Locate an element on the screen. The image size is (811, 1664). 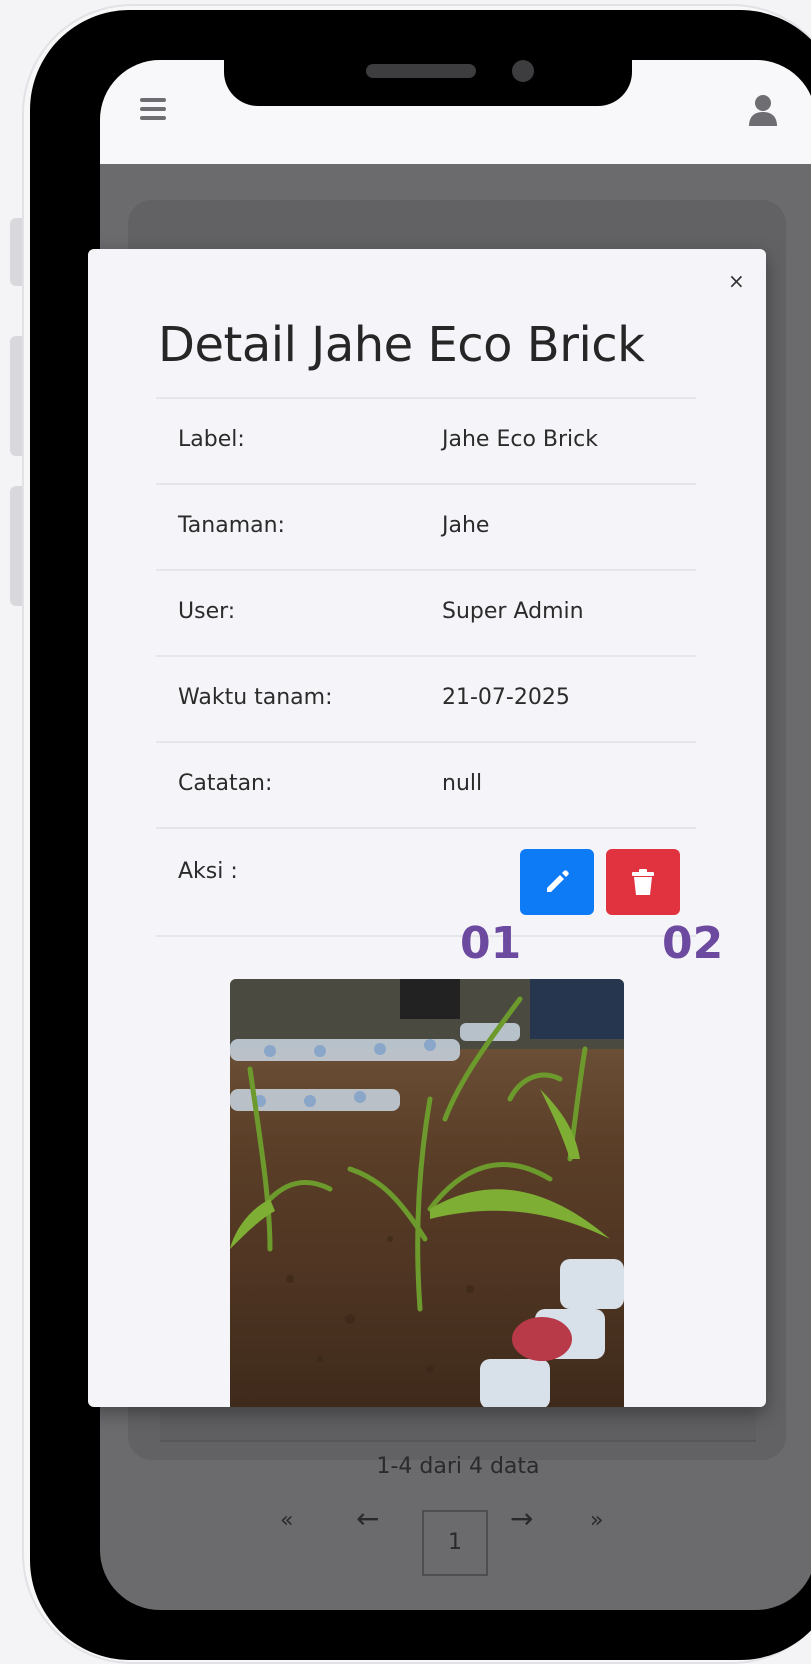
detail-value: Super Admin is located at coordinates (513, 611).